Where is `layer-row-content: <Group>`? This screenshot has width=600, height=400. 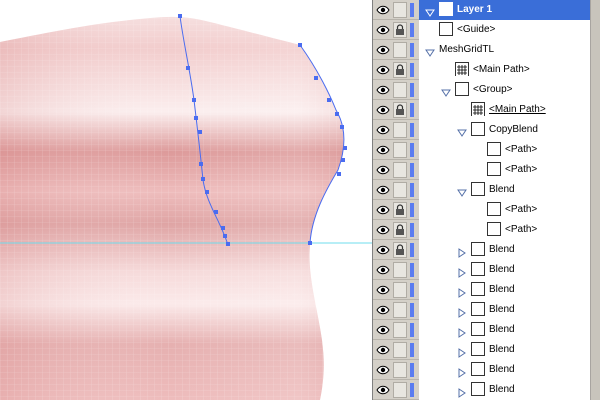 layer-row-content: <Group> is located at coordinates (509, 90).